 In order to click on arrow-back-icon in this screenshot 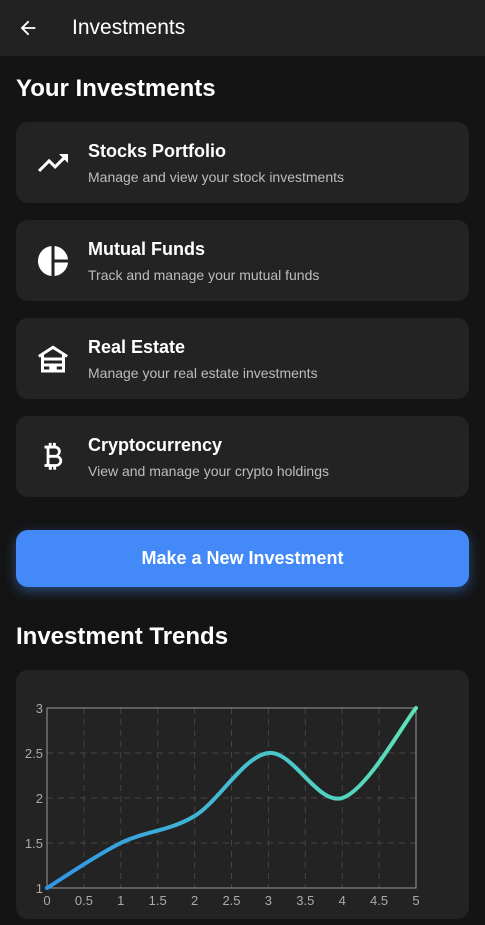, I will do `click(28, 28)`.